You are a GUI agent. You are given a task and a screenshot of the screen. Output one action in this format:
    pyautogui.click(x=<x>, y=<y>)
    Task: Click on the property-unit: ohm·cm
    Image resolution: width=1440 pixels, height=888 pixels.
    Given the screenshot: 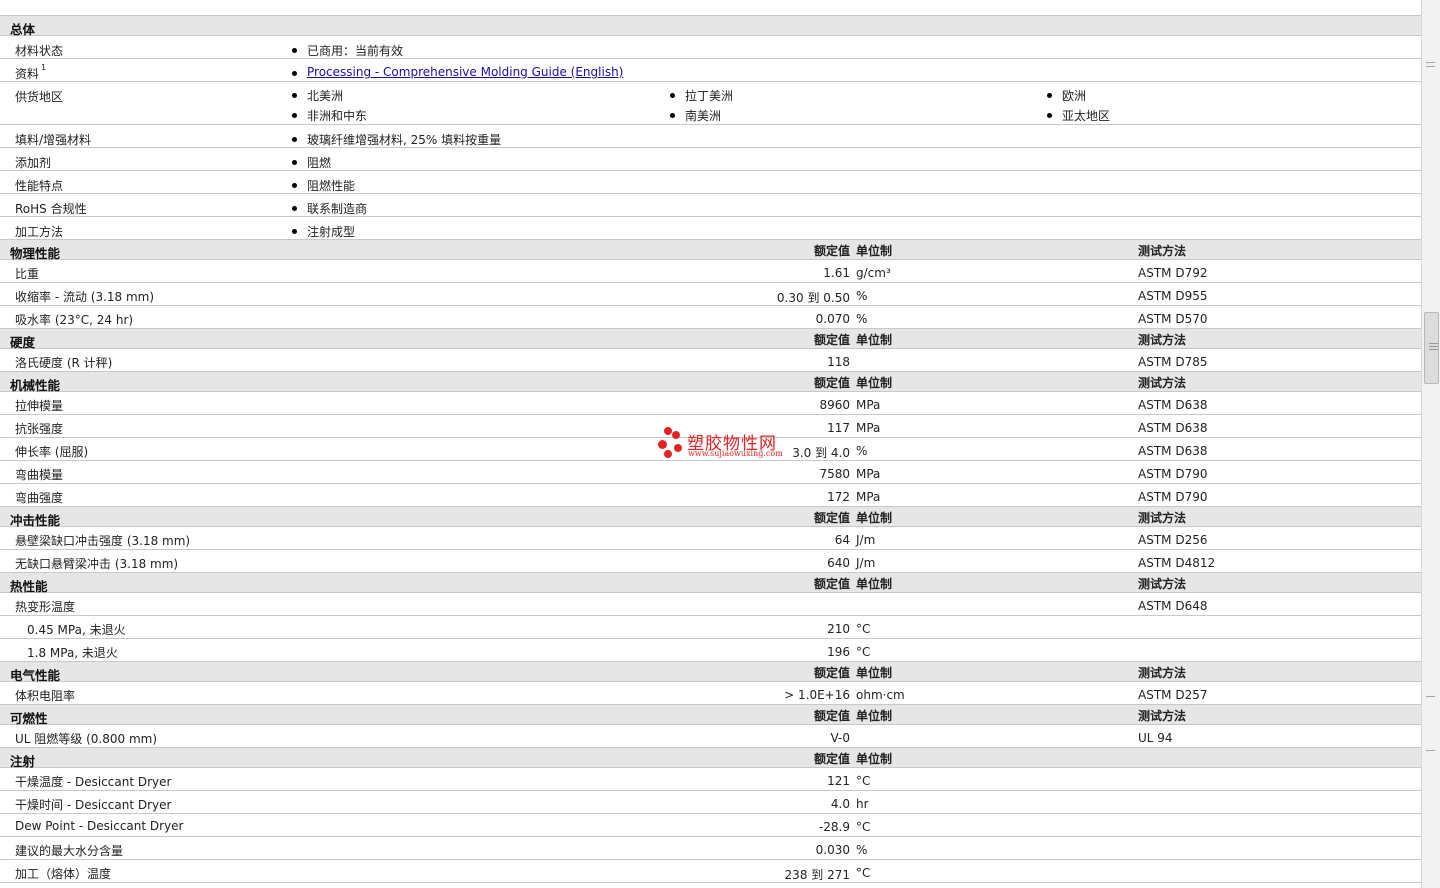 What is the action you would take?
    pyautogui.click(x=880, y=695)
    